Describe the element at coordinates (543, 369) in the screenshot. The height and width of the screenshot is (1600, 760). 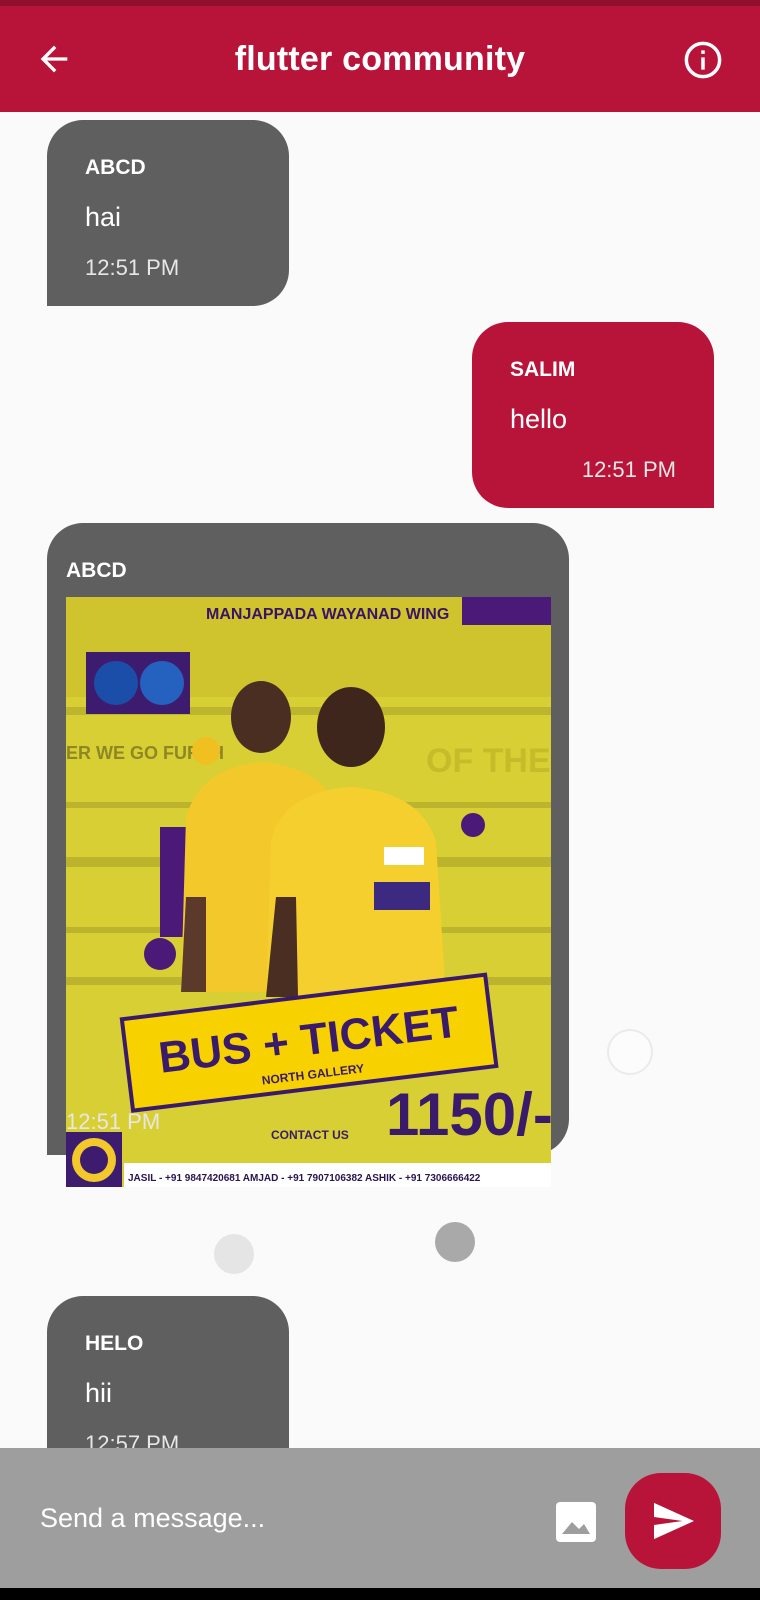
I see `message-sender: SALIM` at that location.